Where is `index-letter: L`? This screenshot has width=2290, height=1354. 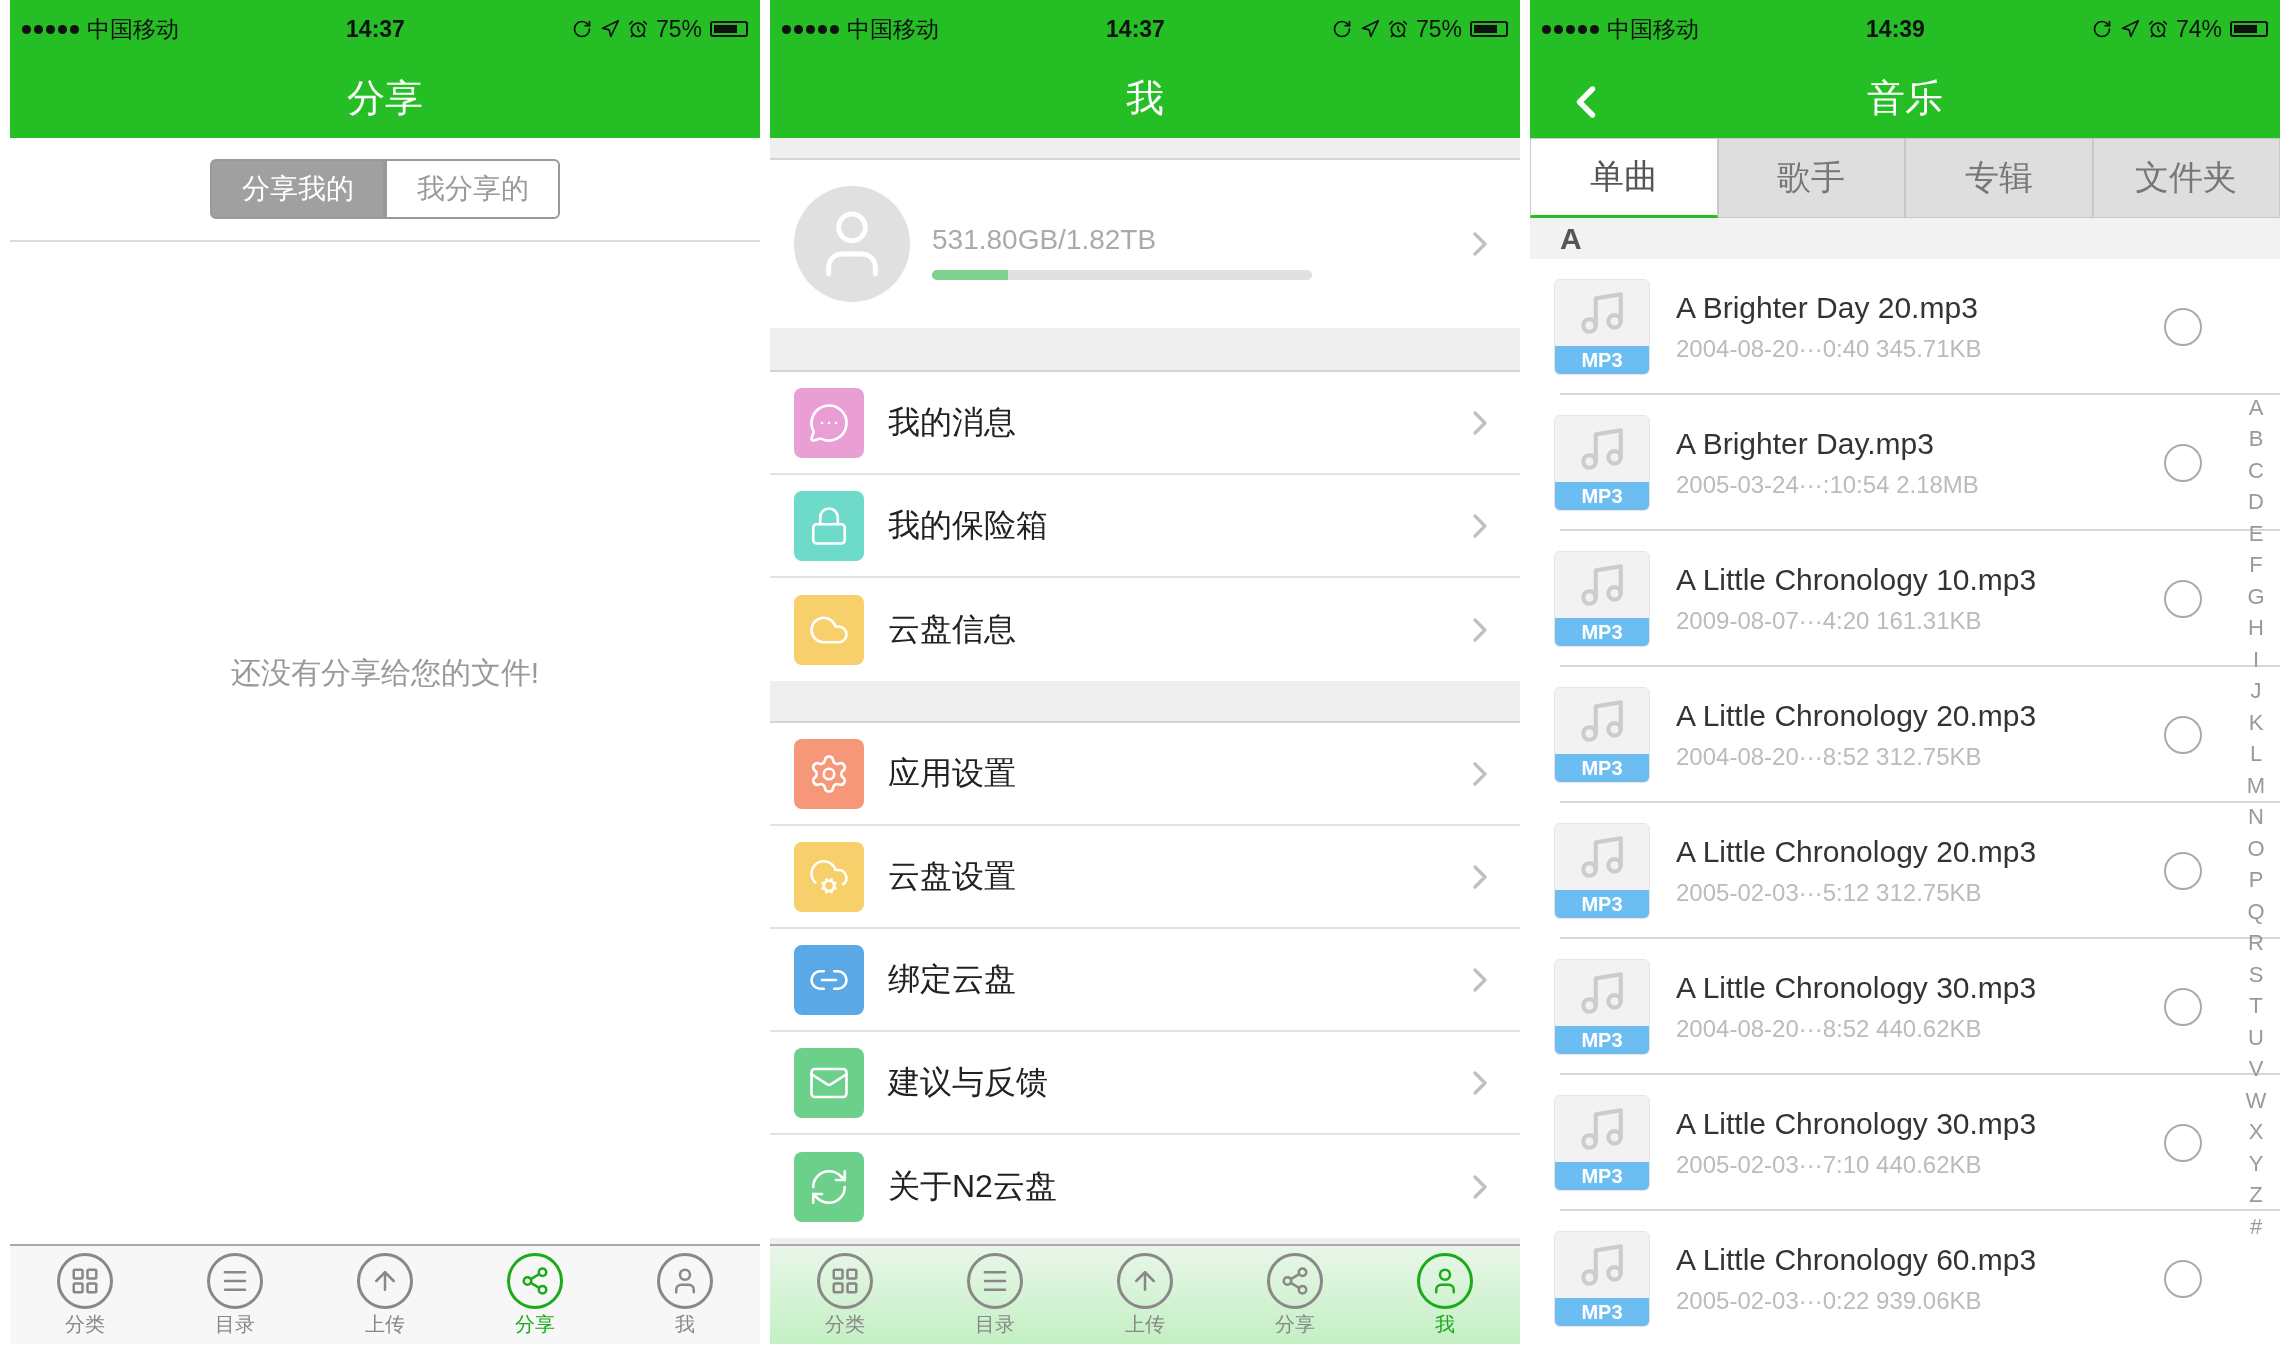 index-letter: L is located at coordinates (2256, 754).